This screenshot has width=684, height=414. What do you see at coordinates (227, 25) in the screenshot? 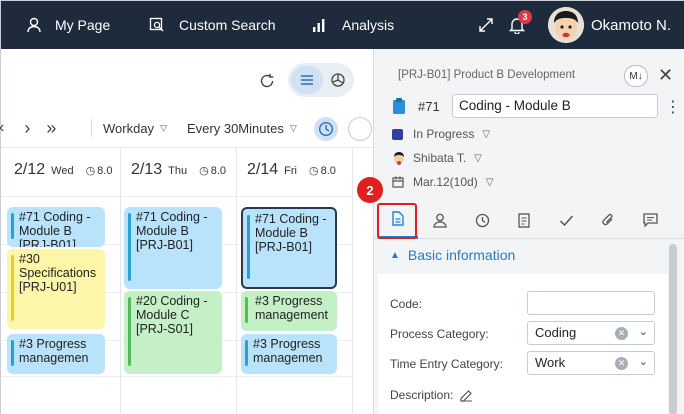
I see `nav-custom-search-label: Custom Search` at bounding box center [227, 25].